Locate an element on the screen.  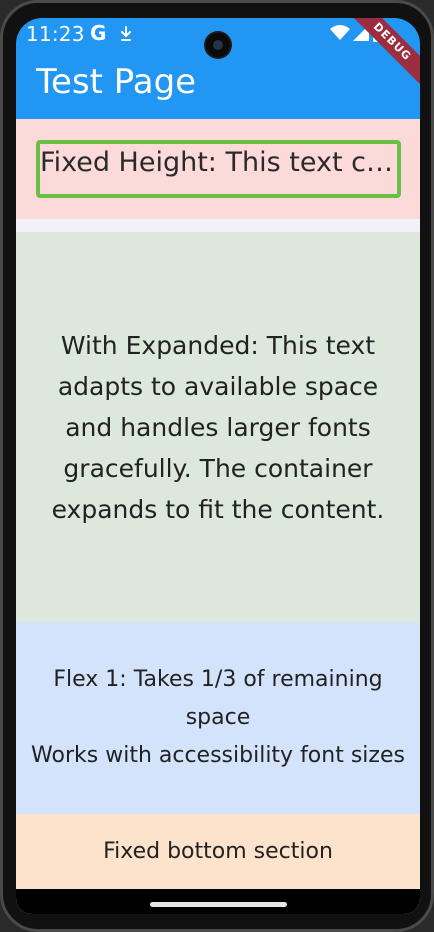
fixed-bottom-text: Fixed bottom section is located at coordinates (218, 851).